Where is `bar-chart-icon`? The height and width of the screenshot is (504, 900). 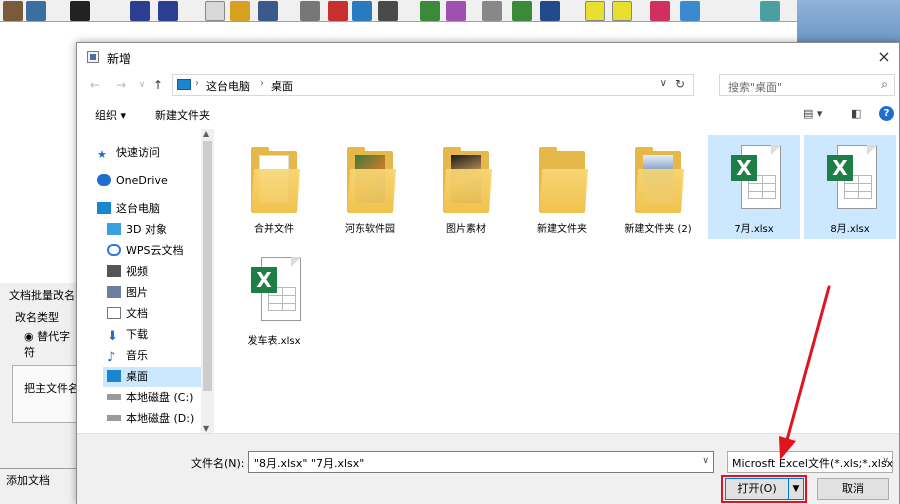 bar-chart-icon is located at coordinates (660, 11).